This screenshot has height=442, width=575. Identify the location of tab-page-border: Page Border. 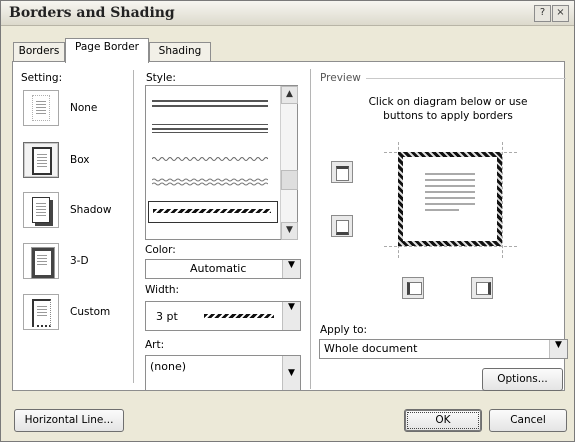
(107, 50).